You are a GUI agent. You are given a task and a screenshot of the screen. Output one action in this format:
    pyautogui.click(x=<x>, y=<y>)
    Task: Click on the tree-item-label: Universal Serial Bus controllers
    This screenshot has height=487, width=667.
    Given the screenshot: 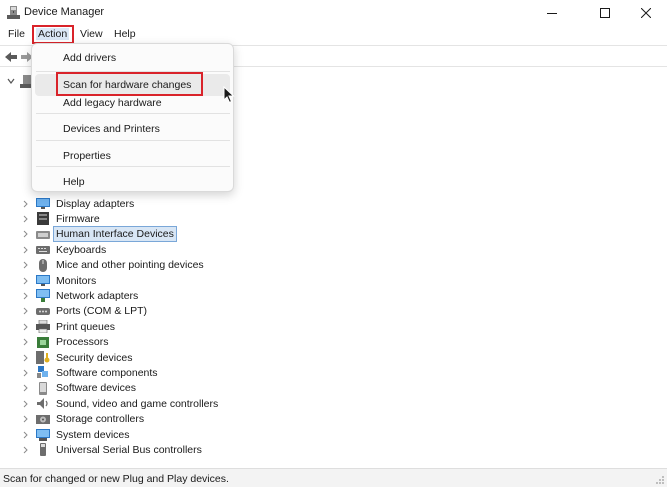 What is the action you would take?
    pyautogui.click(x=129, y=449)
    